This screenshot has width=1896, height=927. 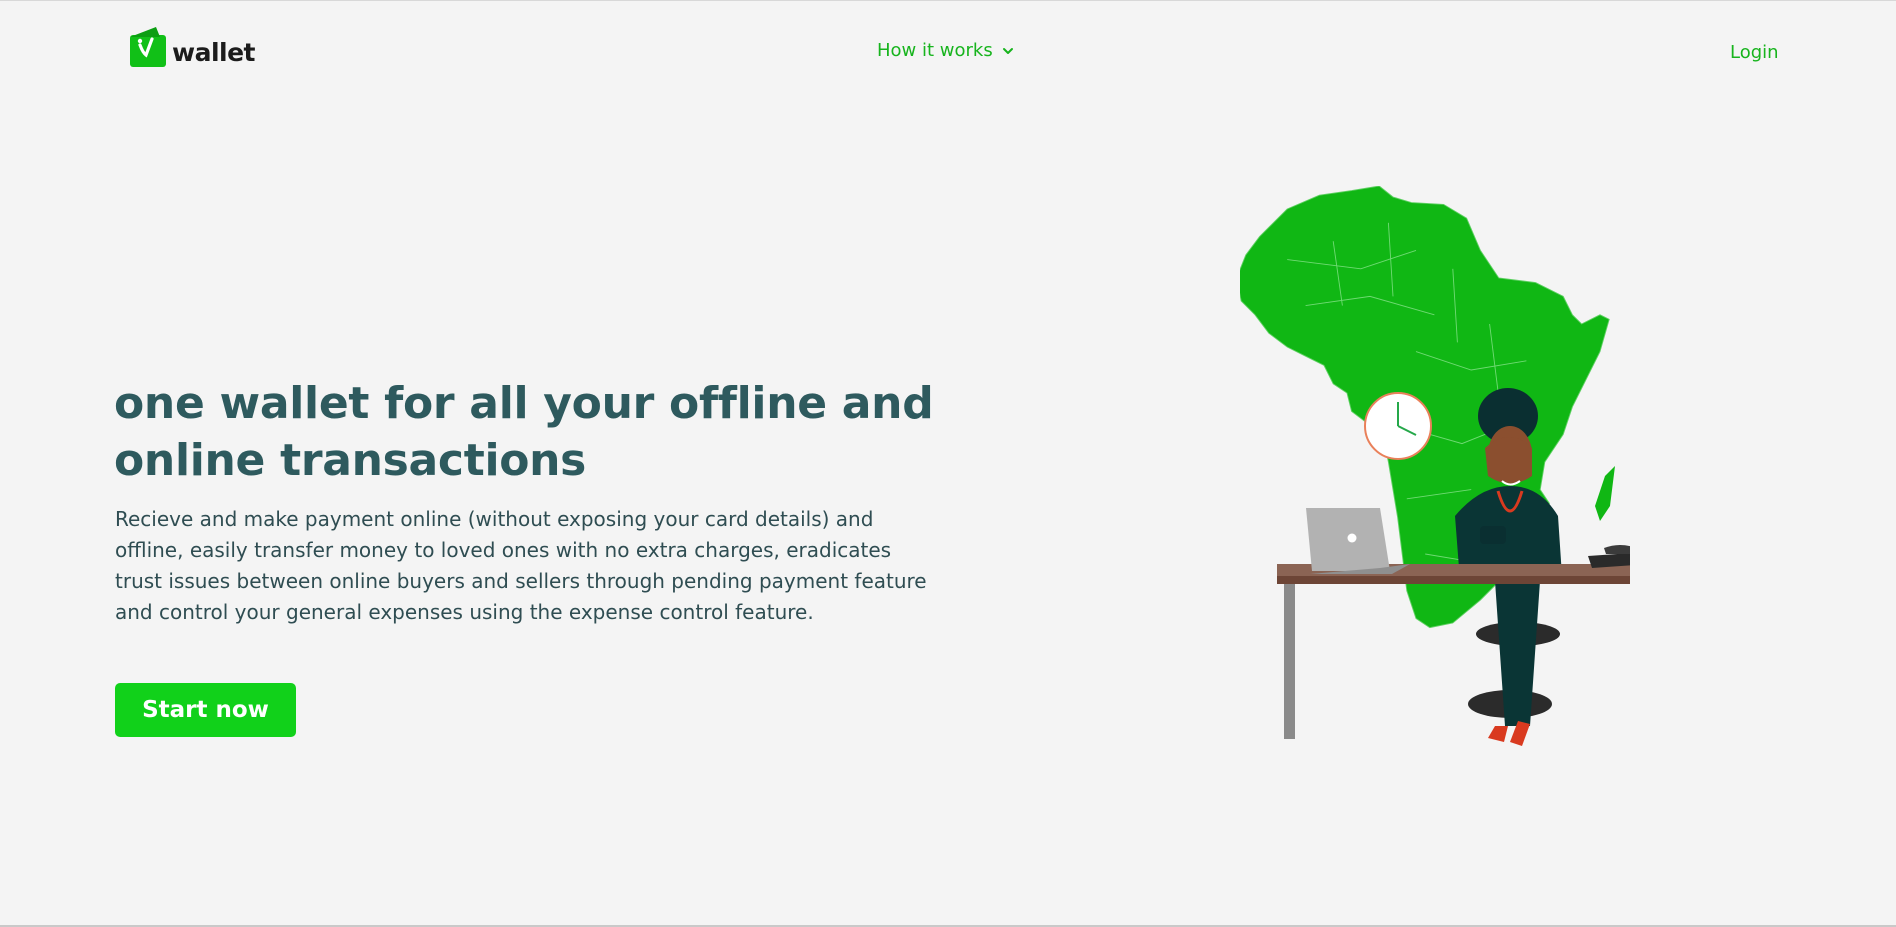 What do you see at coordinates (1398, 426) in the screenshot?
I see `wall-clock-icon` at bounding box center [1398, 426].